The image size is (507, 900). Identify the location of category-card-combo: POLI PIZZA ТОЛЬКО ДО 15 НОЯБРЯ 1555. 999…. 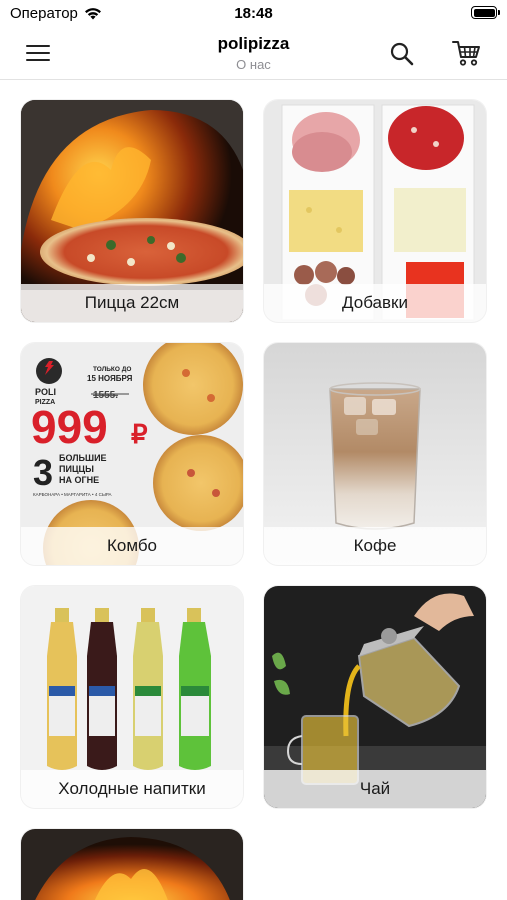
(132, 454).